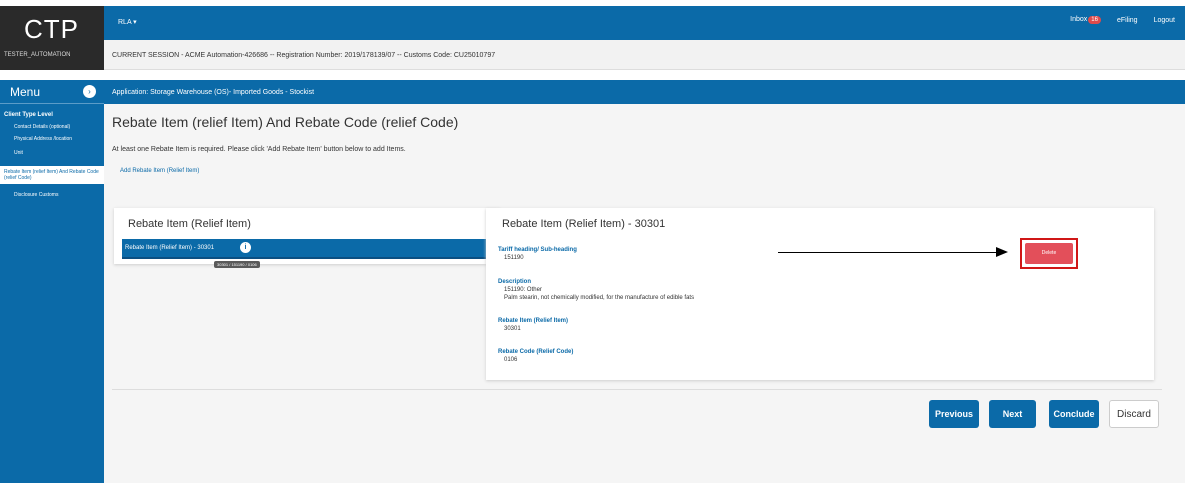  Describe the element at coordinates (533, 325) in the screenshot. I see `rebate-item-field: Rebate Item (Relief Item) 30301` at that location.